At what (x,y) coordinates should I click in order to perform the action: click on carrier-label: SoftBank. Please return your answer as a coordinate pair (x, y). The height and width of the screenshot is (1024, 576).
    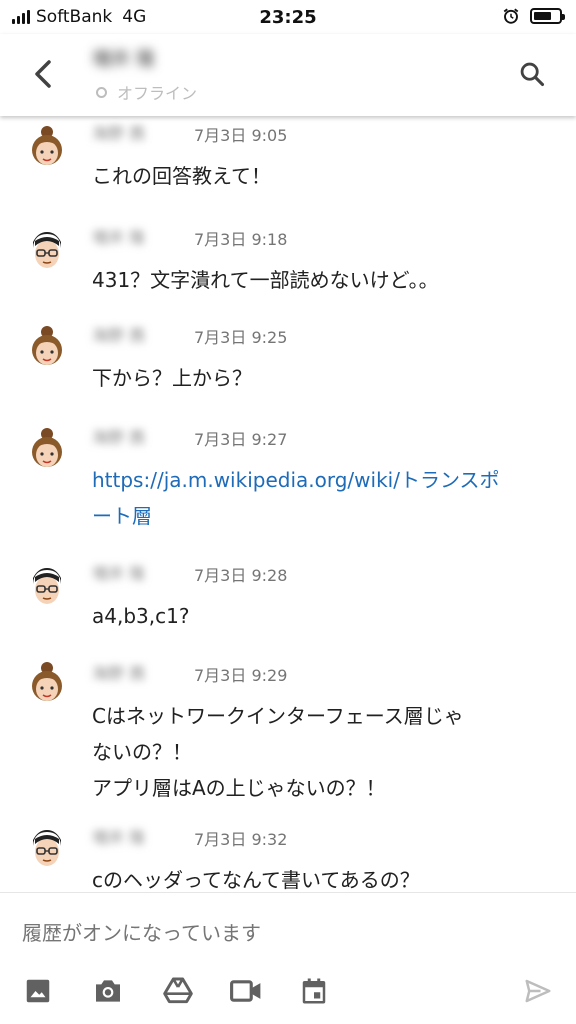
    Looking at the image, I should click on (74, 17).